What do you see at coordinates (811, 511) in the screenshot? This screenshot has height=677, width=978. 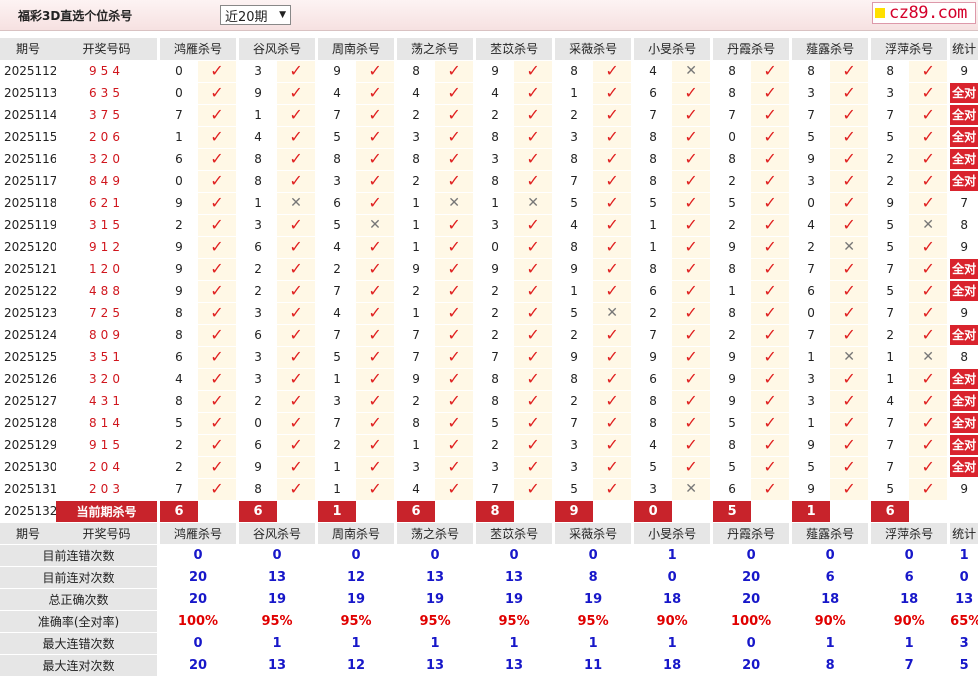 I see `current-kill-number: 1` at bounding box center [811, 511].